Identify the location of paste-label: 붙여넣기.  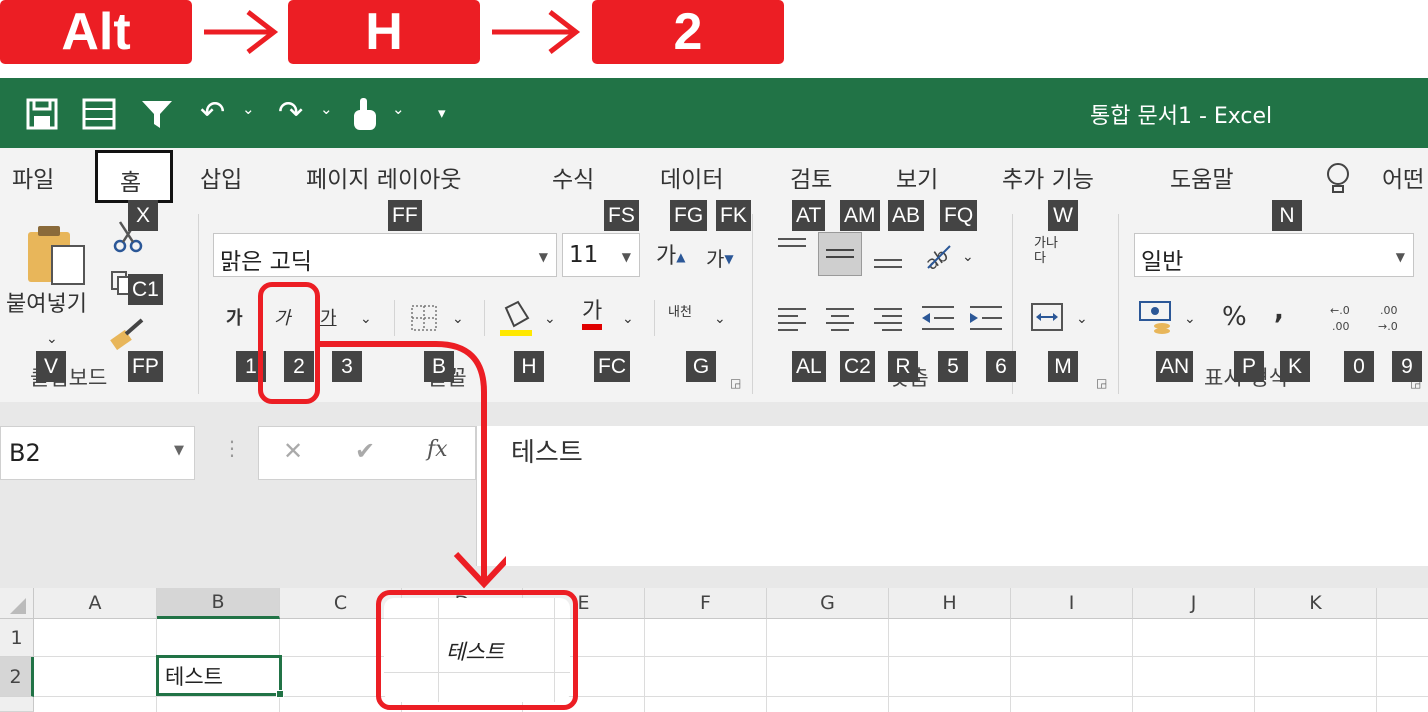
(46, 305).